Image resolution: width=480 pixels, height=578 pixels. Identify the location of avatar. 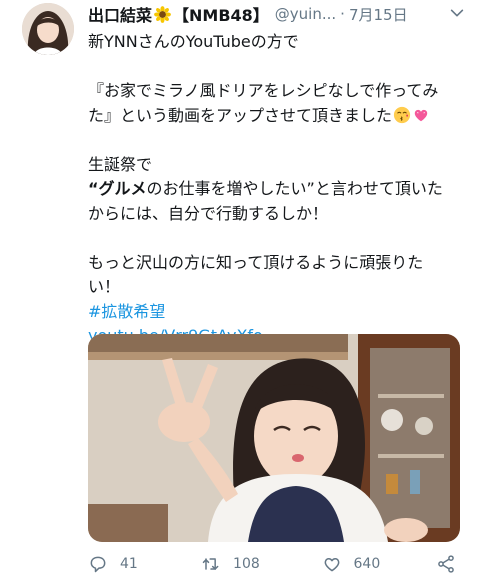
(48, 29).